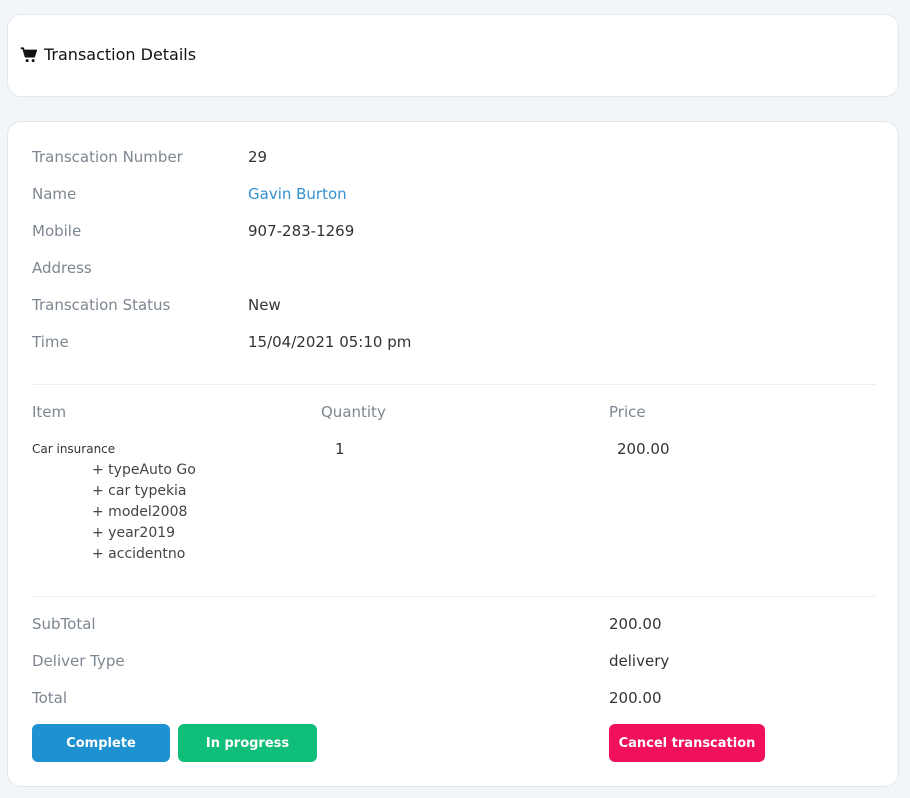  Describe the element at coordinates (134, 533) in the screenshot. I see `item-option: + year2019` at that location.